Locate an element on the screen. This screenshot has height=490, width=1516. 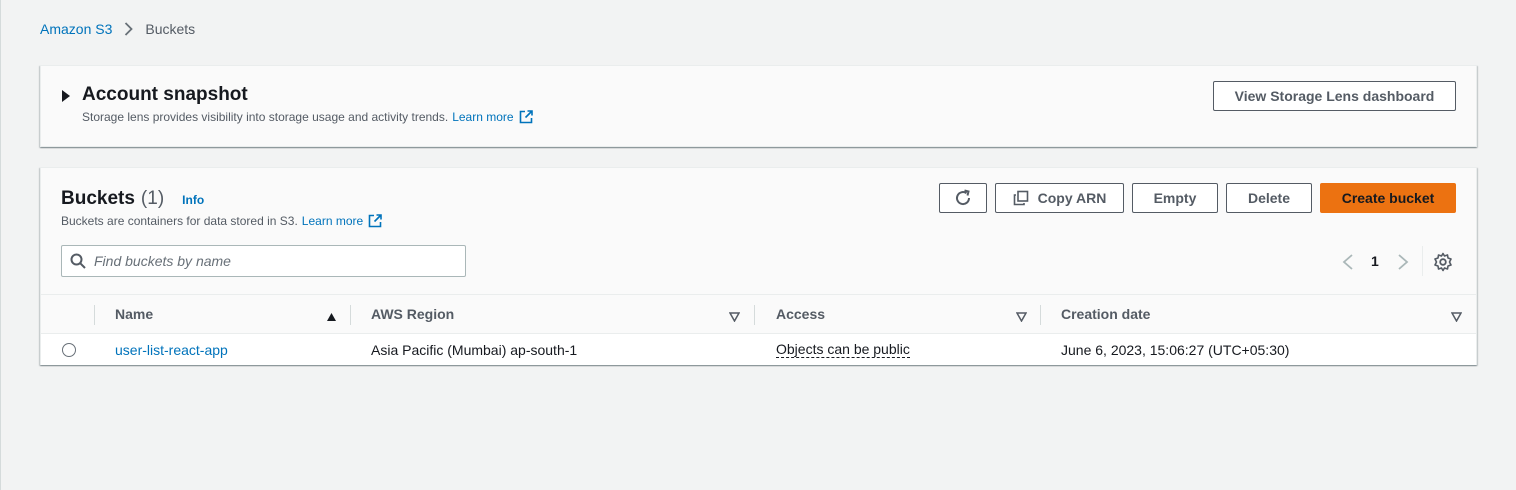
copy-icon is located at coordinates (1021, 198).